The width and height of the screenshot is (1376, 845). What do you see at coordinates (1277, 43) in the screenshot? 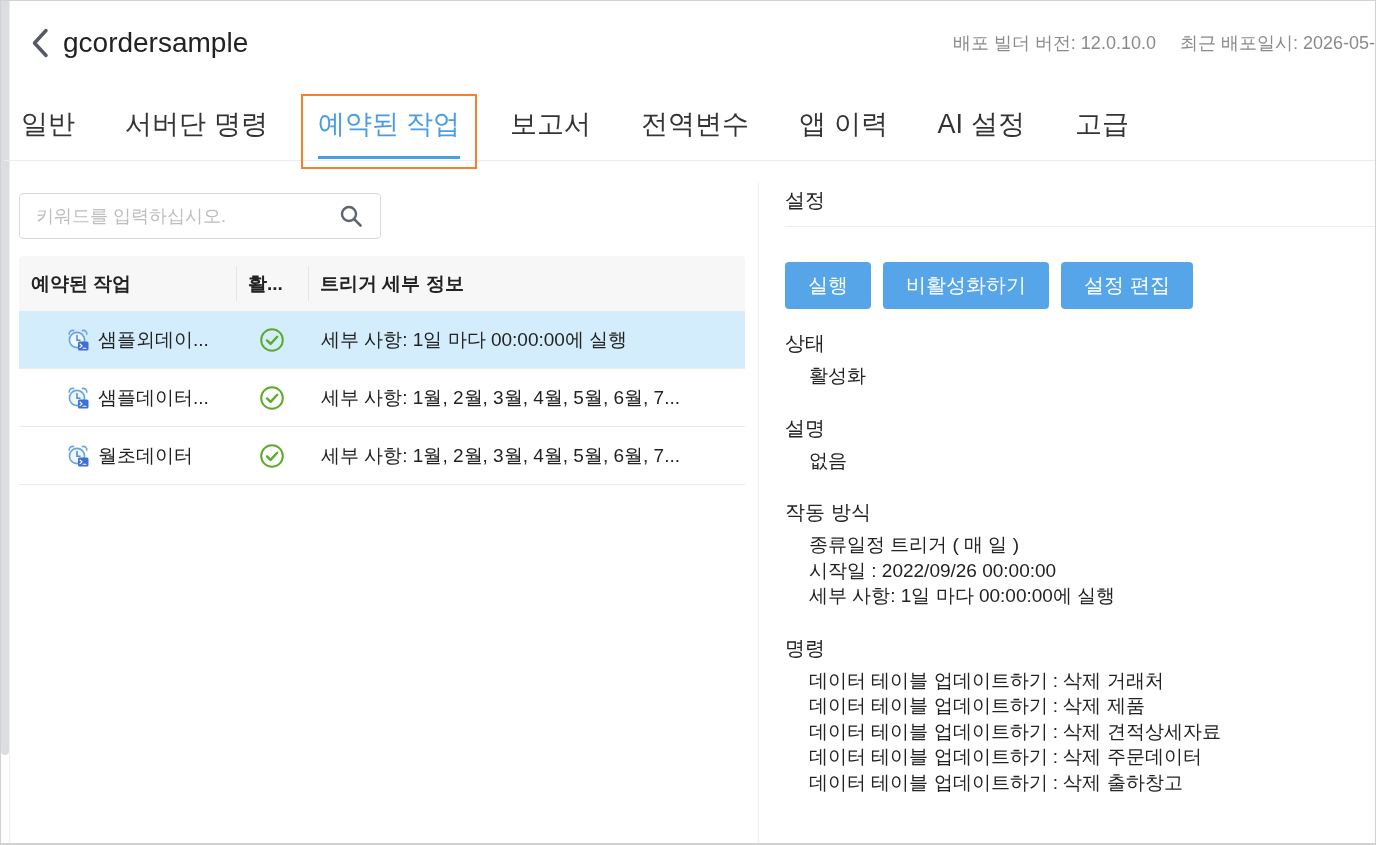
I see `last-deploy-text: 최근 배포일시: 2026-05-` at bounding box center [1277, 43].